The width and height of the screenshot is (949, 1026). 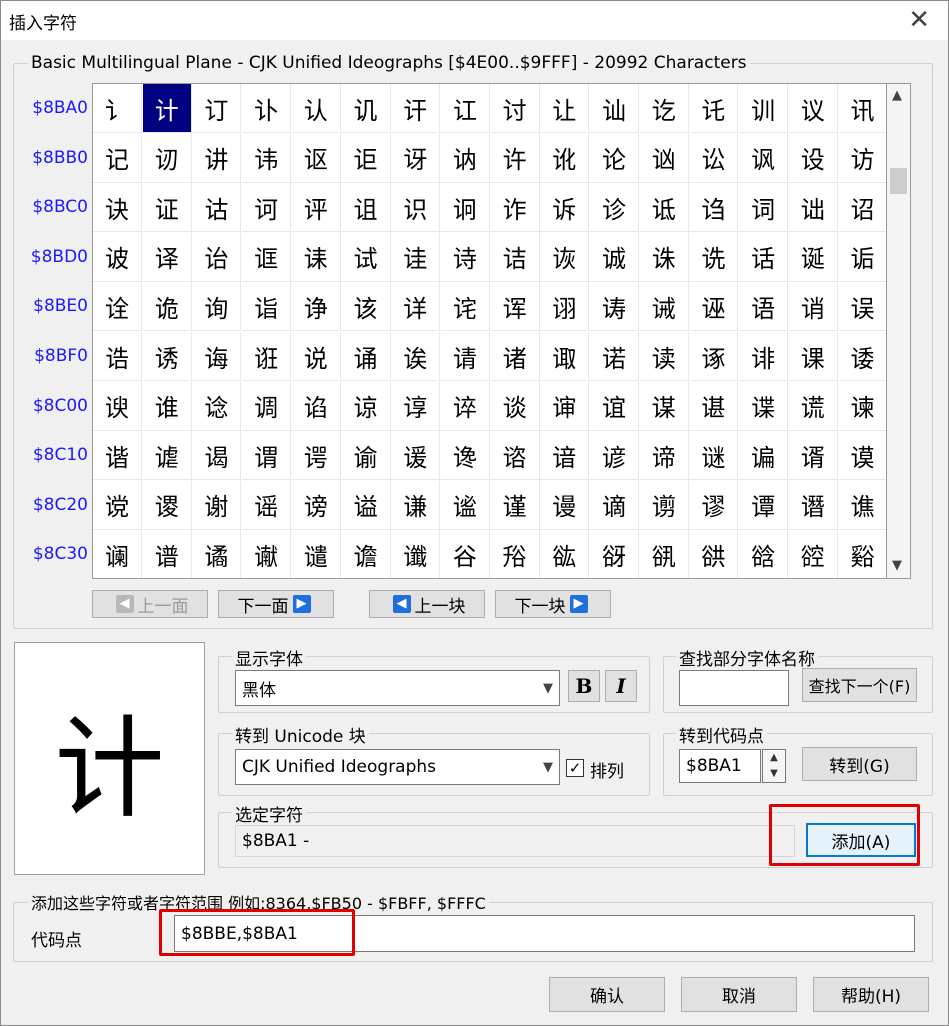 I want to click on char-cell: 询, so click(x=217, y=307).